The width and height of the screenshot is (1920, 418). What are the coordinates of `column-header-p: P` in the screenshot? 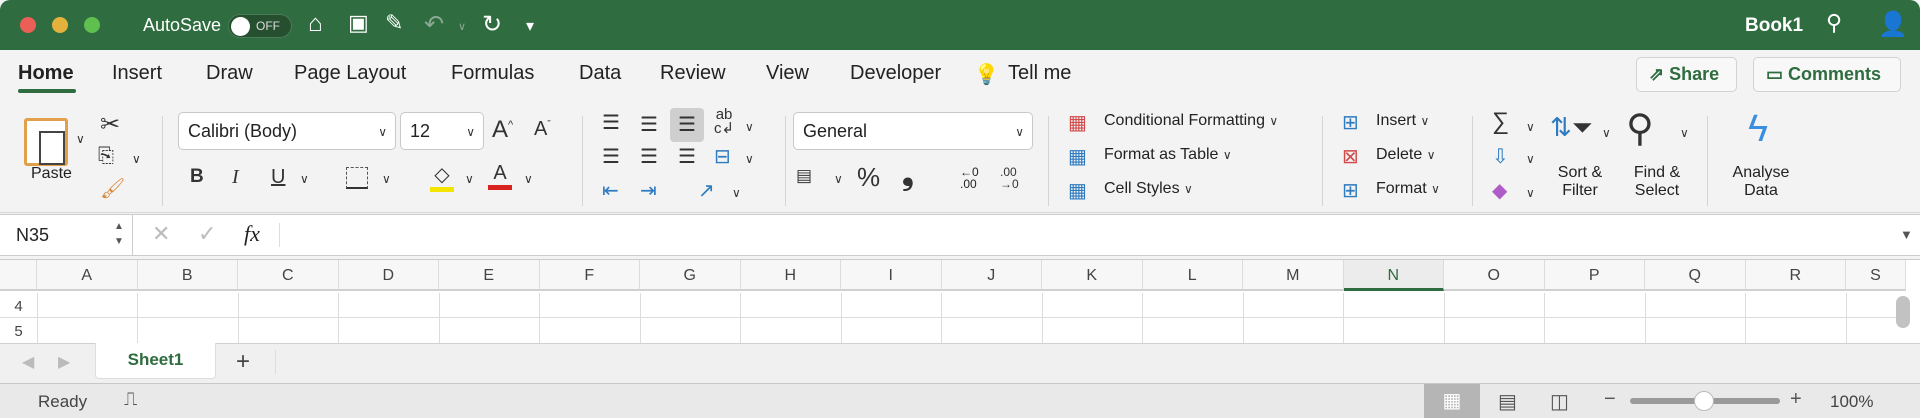 It's located at (1594, 275).